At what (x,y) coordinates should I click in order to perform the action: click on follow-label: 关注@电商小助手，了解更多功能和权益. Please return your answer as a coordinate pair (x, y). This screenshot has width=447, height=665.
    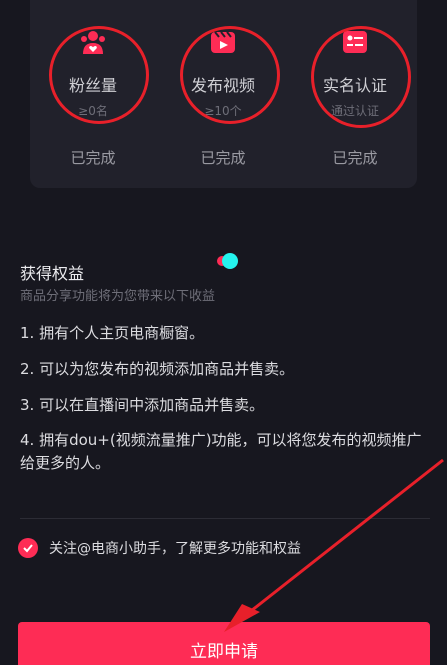
    Looking at the image, I should click on (175, 549).